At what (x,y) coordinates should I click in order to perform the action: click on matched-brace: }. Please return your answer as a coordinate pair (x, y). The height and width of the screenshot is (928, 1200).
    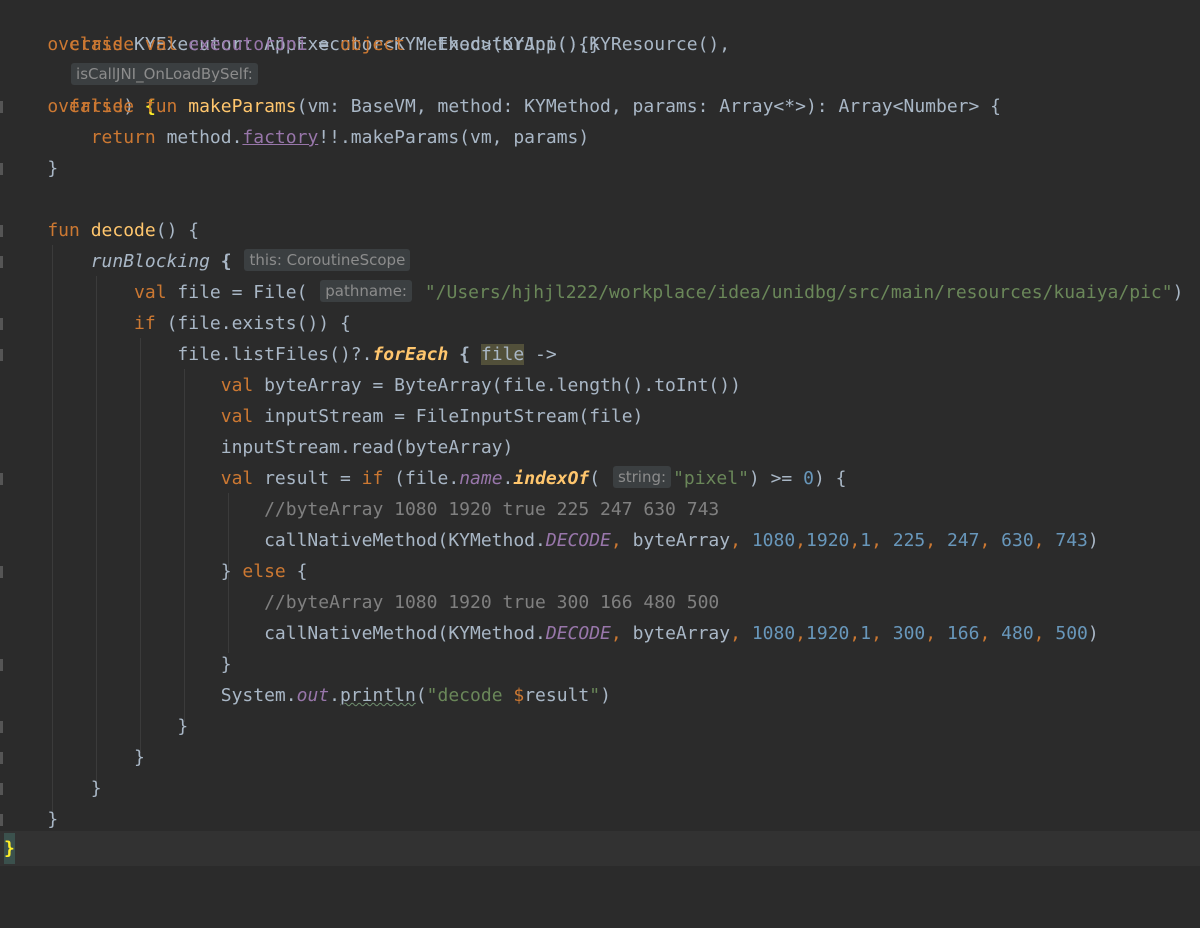
    Looking at the image, I should click on (9, 848).